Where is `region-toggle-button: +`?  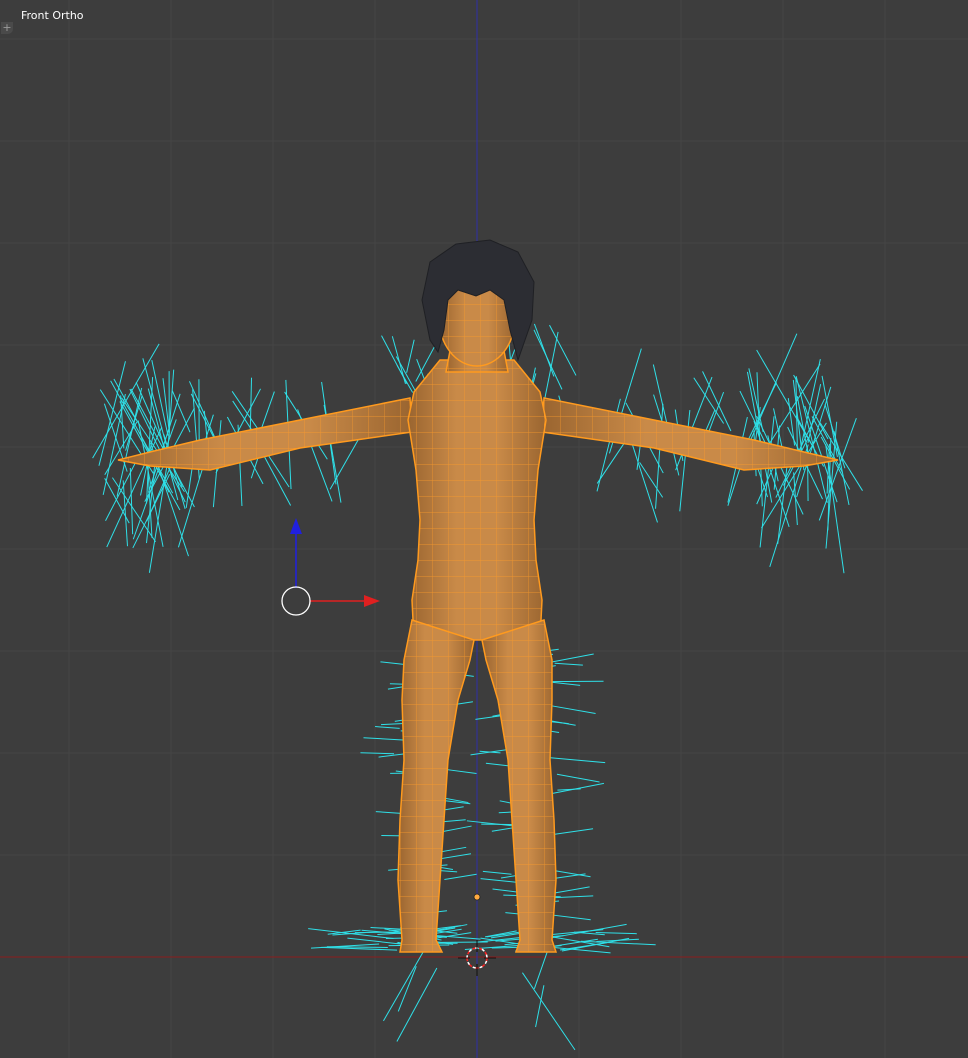
region-toggle-button: + is located at coordinates (7, 28).